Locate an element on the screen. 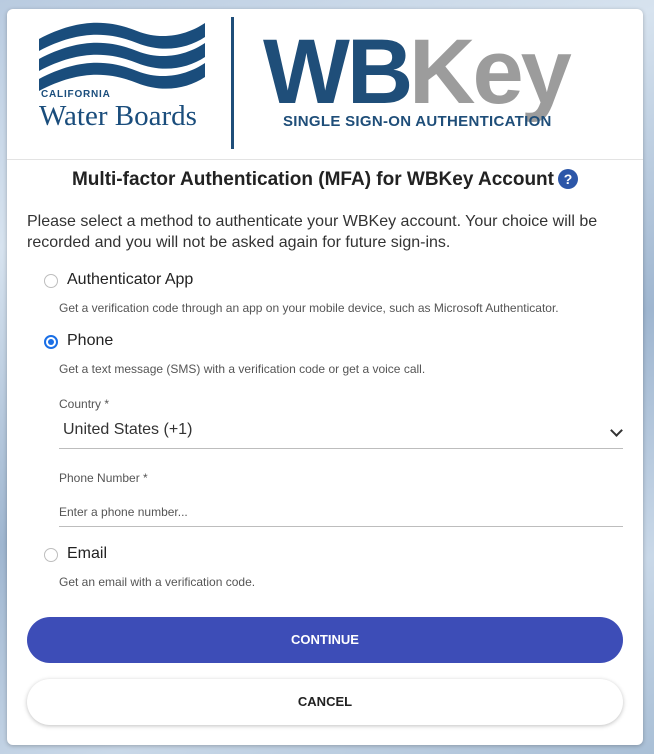  cancel-button: CANCEL is located at coordinates (325, 702).